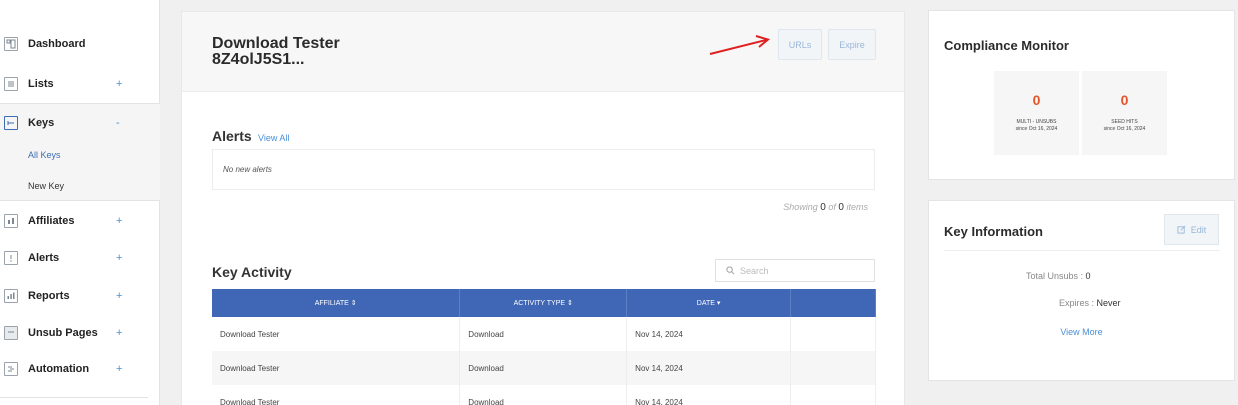 This screenshot has height=405, width=1238. I want to click on unsub-pages-icon, so click(11, 333).